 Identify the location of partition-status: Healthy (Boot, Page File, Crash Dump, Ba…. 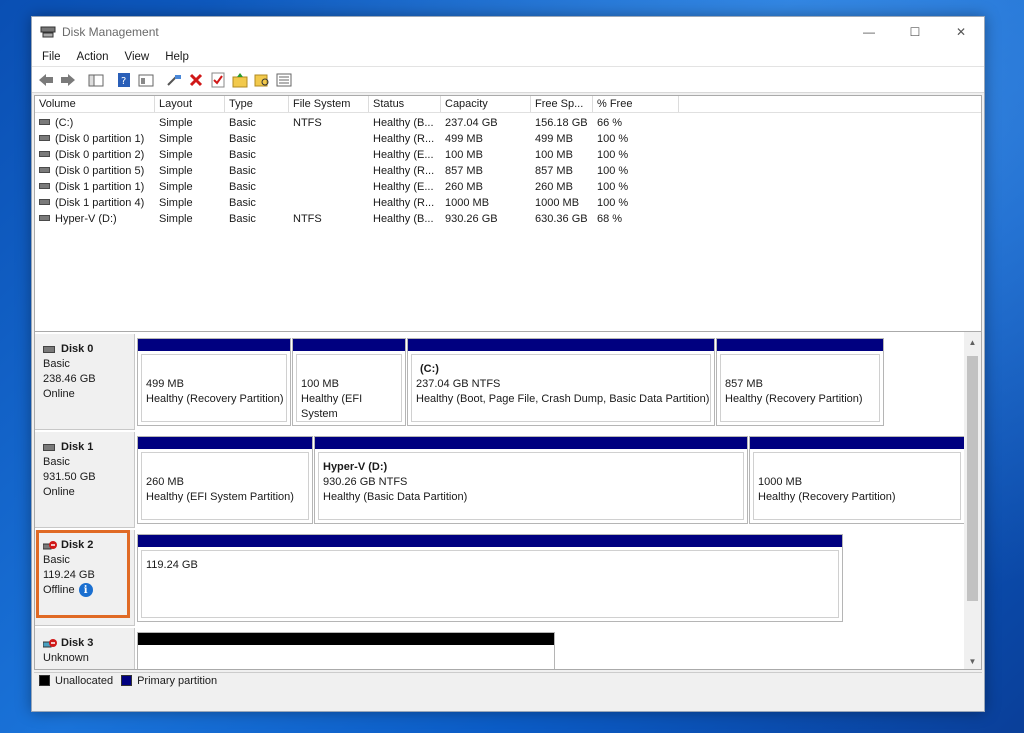
(563, 399).